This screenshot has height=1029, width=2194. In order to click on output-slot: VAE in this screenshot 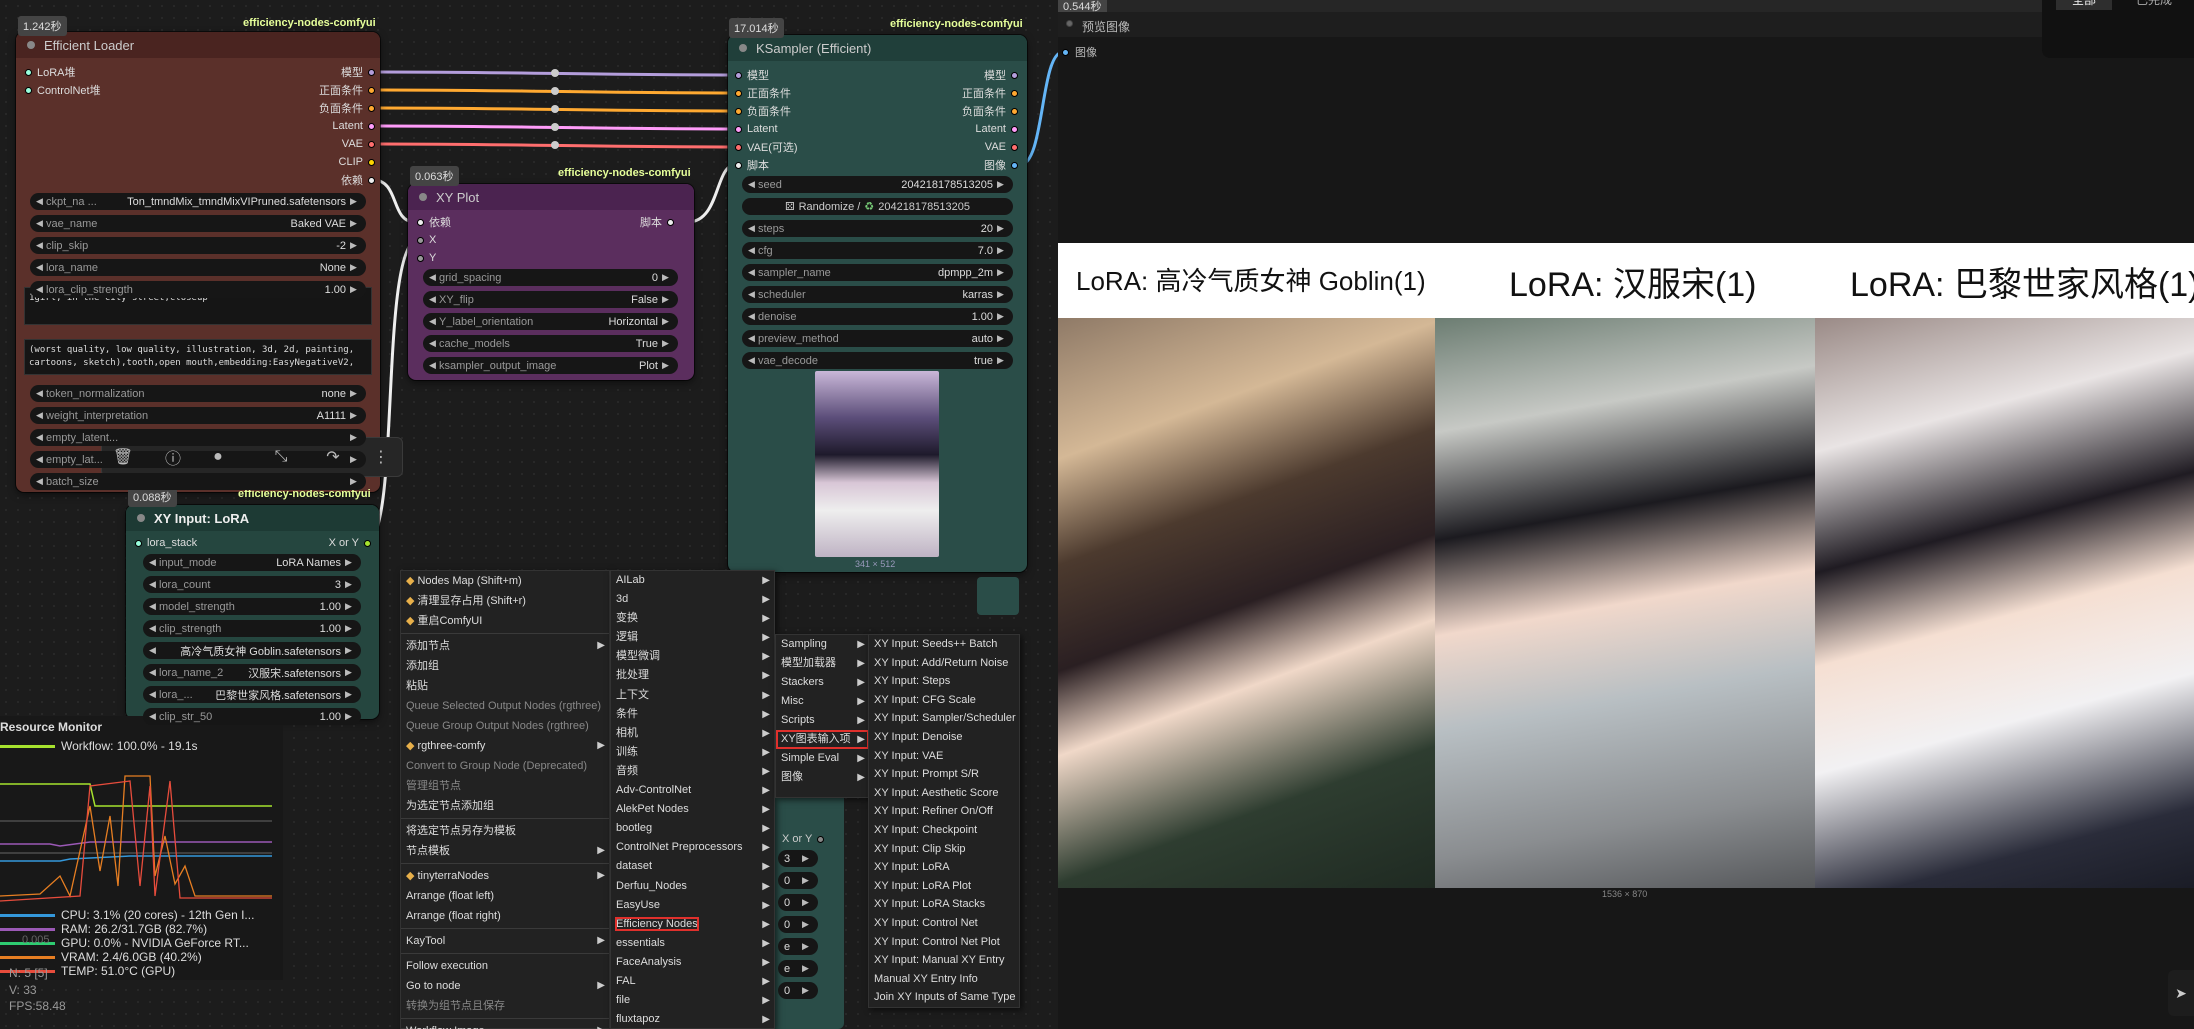, I will do `click(971, 147)`.